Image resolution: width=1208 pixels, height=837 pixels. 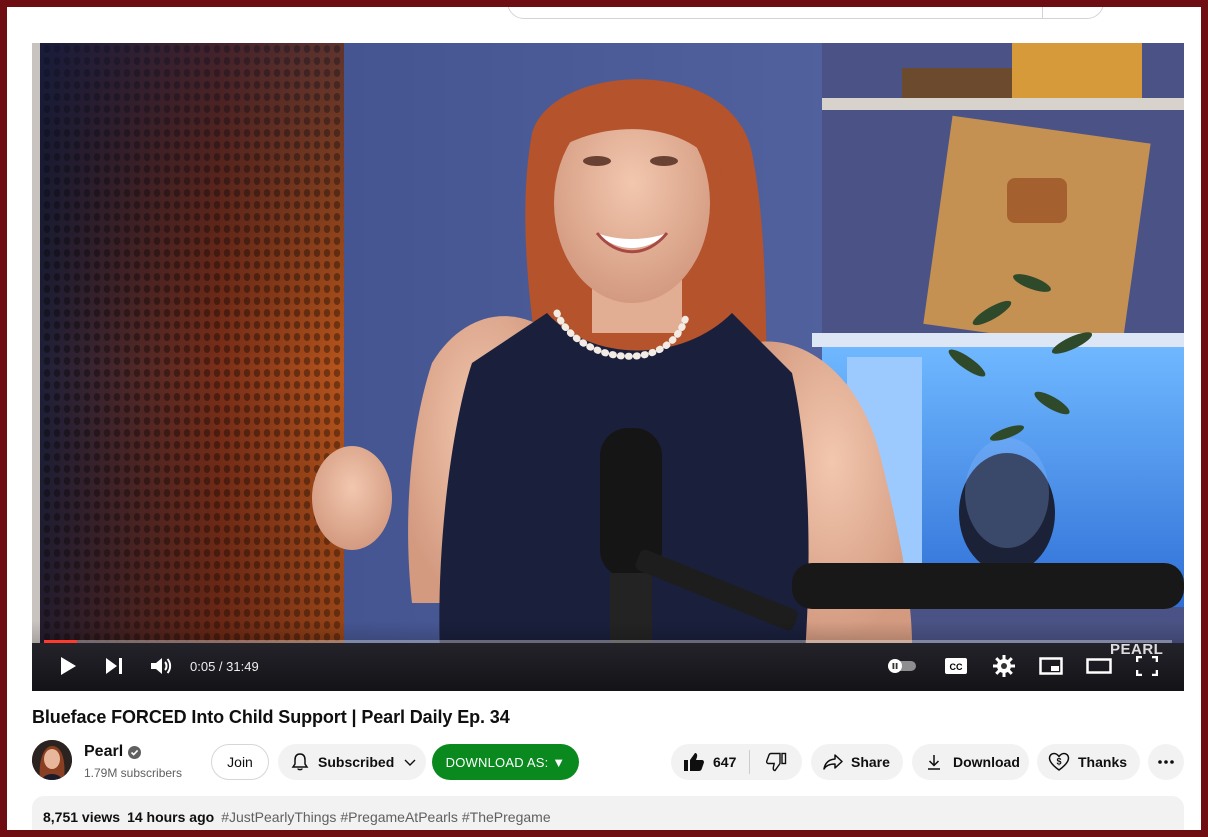 I want to click on time-display: 0:05 / 31:49, so click(x=224, y=666).